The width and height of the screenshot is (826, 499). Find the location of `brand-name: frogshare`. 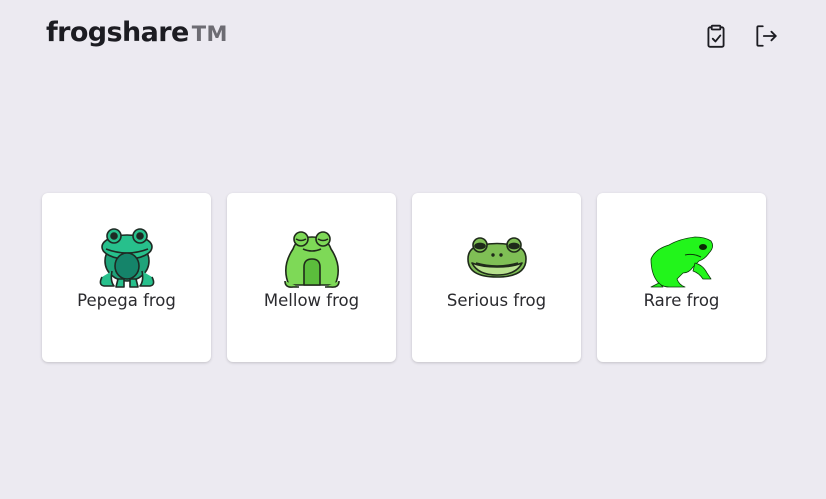

brand-name: frogshare is located at coordinates (117, 32).